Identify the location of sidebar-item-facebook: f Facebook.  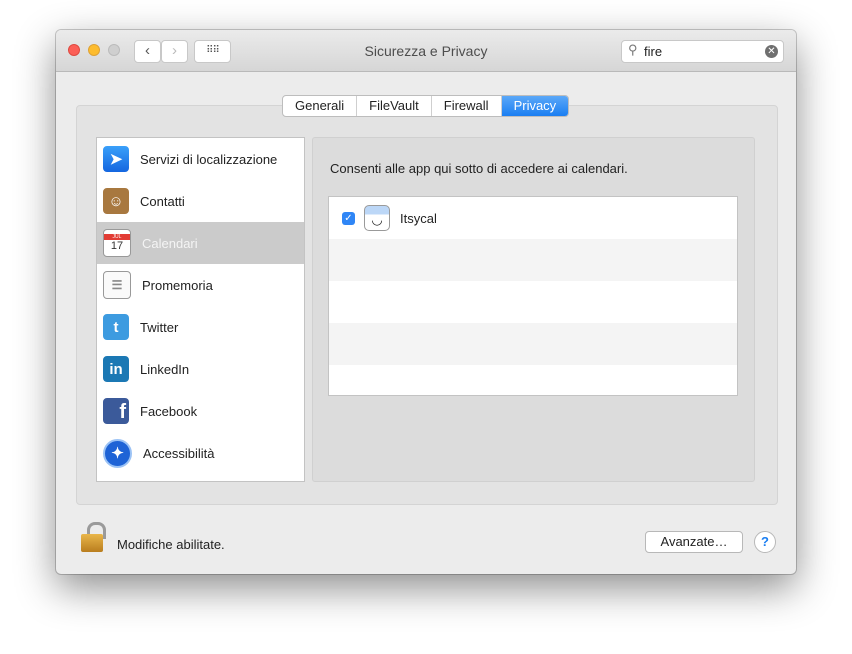
(200, 411).